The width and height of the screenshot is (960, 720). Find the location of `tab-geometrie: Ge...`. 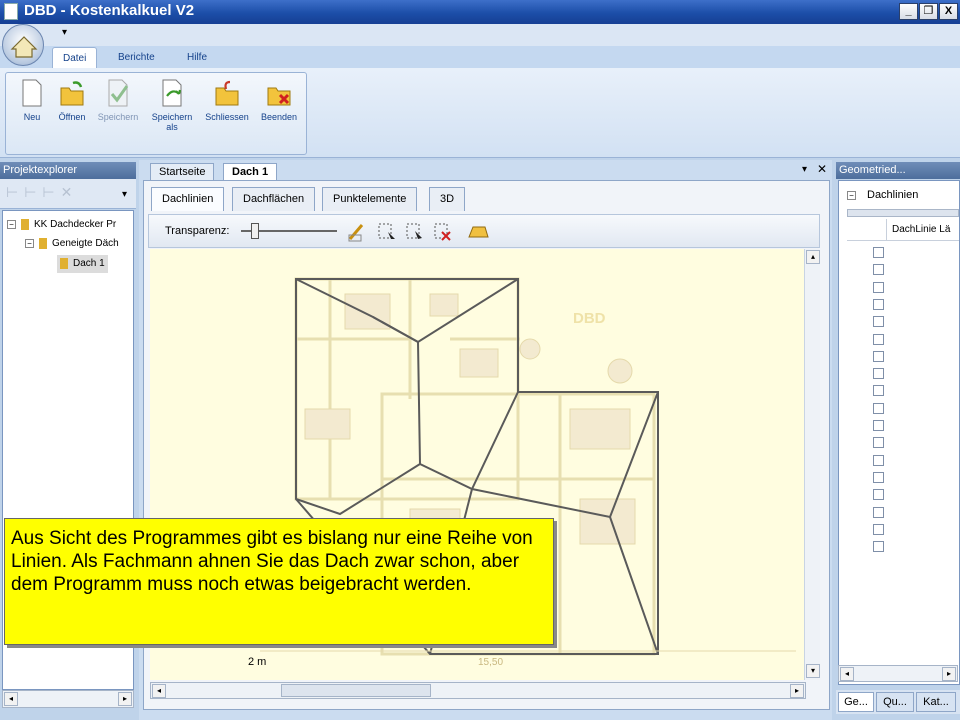

tab-geometrie: Ge... is located at coordinates (856, 702).